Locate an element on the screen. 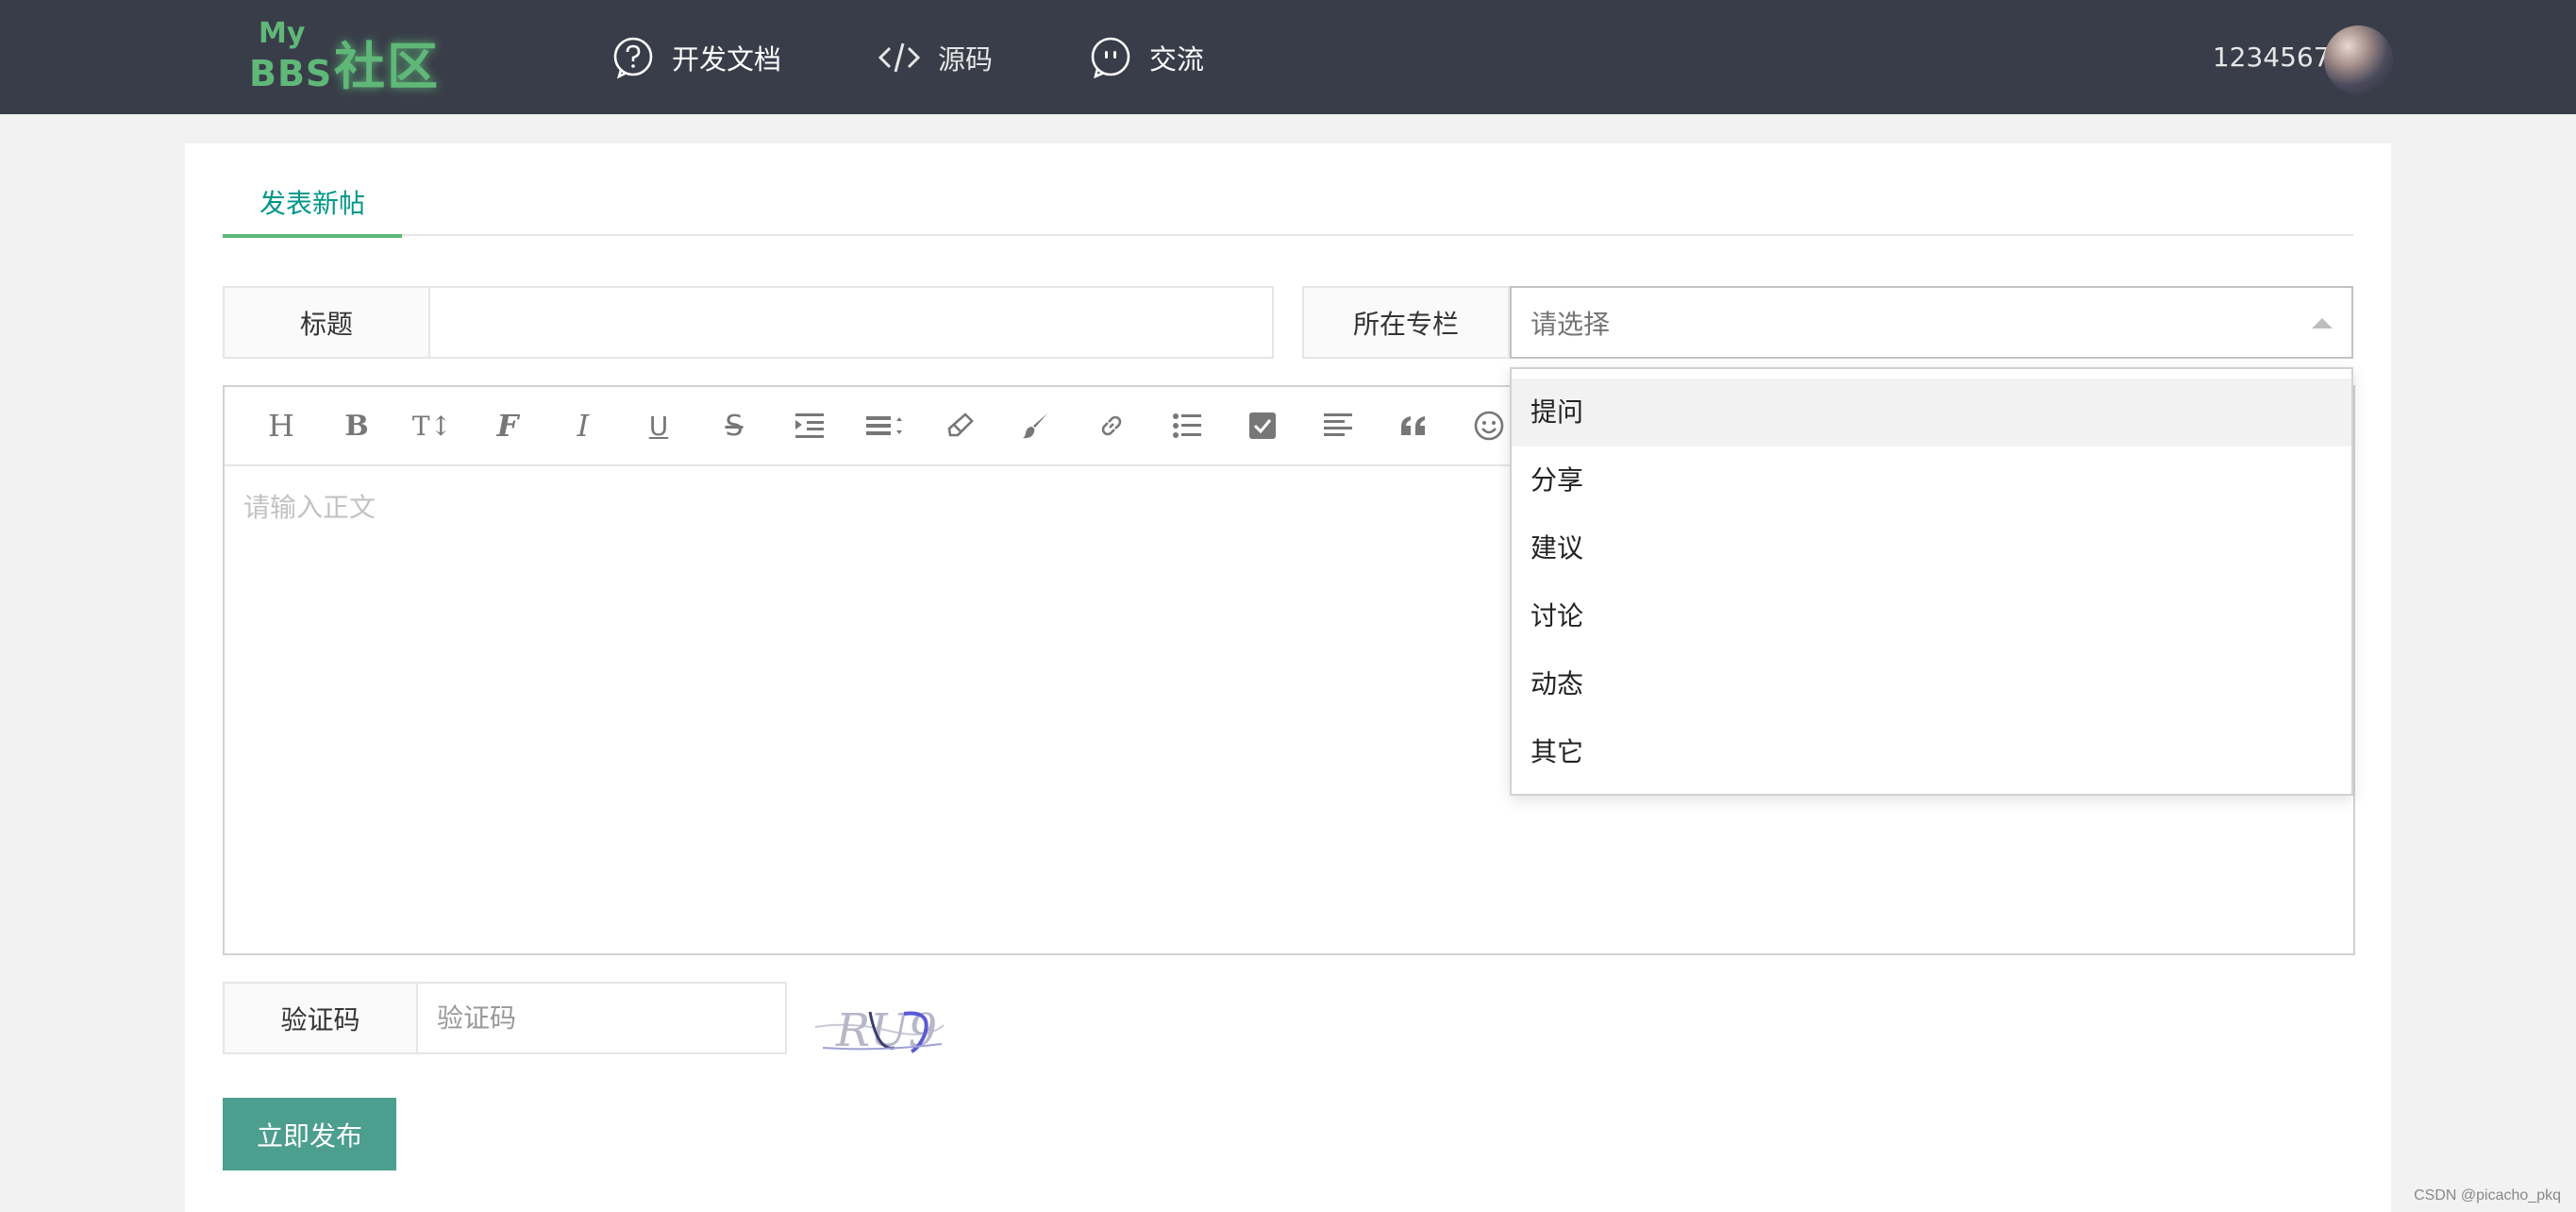 The image size is (2576, 1212). brush-icon is located at coordinates (1036, 425).